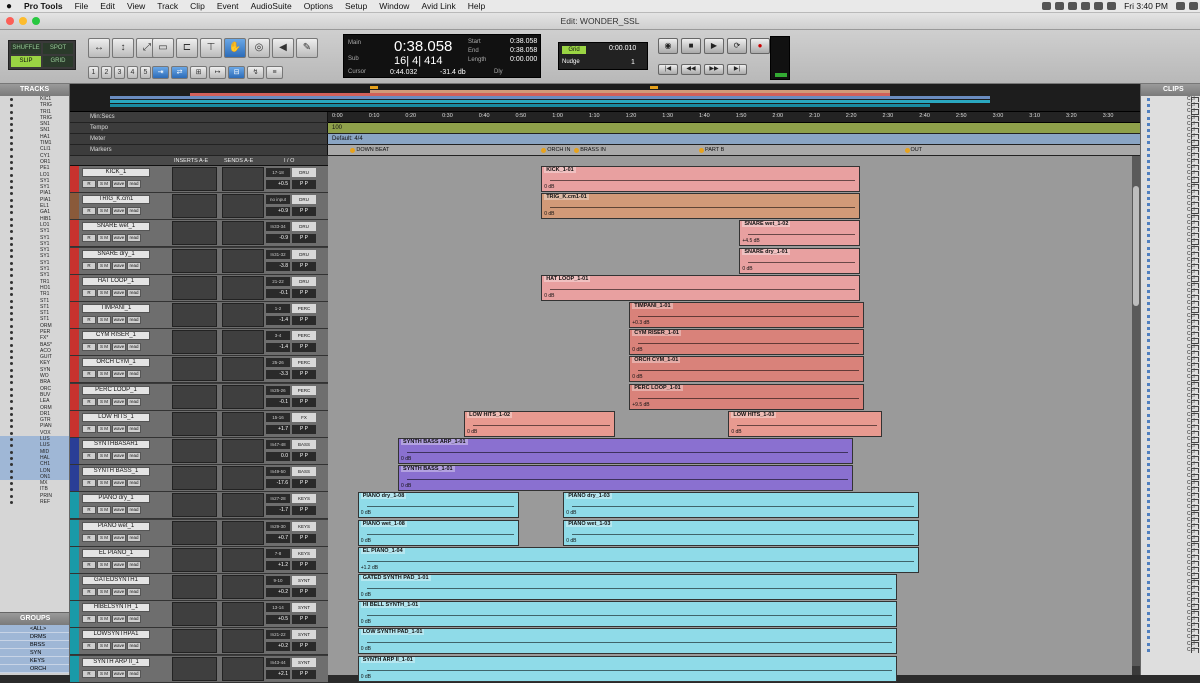 The image size is (1200, 683). What do you see at coordinates (136, 6) in the screenshot?
I see `menu-view: View` at bounding box center [136, 6].